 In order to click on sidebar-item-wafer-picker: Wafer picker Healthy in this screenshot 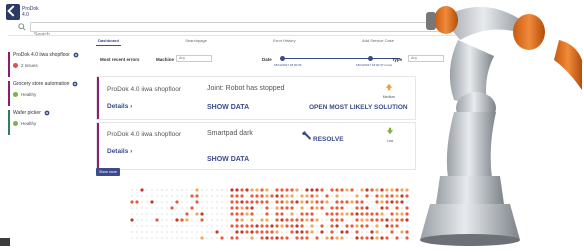, I will do `click(50, 122)`.